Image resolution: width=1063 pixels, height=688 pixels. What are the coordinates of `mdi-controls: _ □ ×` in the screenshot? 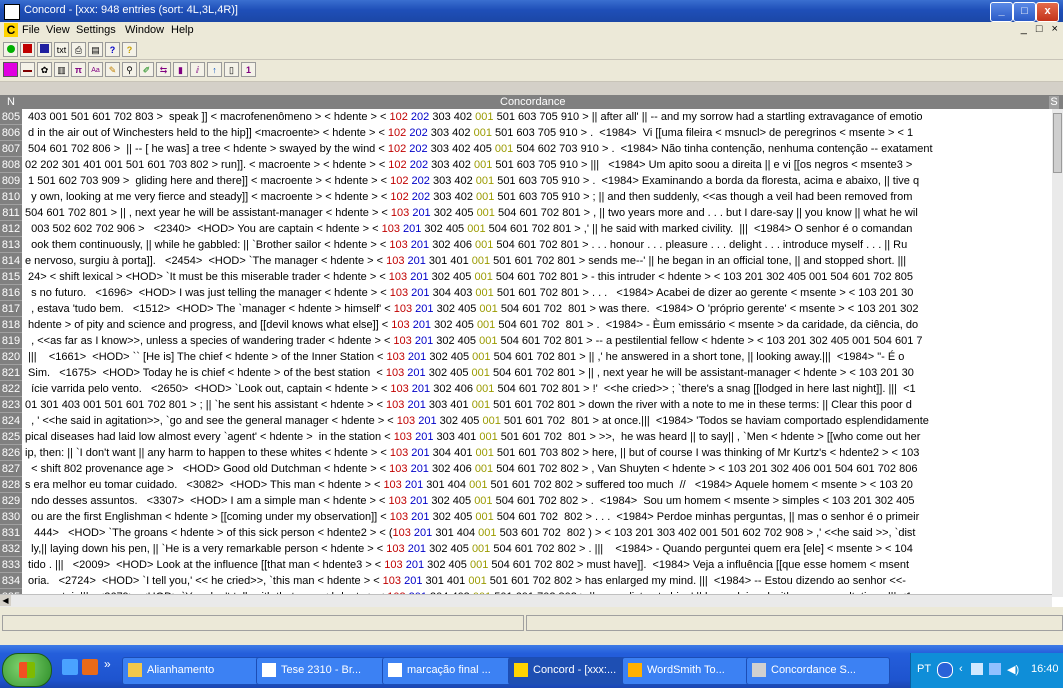 It's located at (1041, 29).